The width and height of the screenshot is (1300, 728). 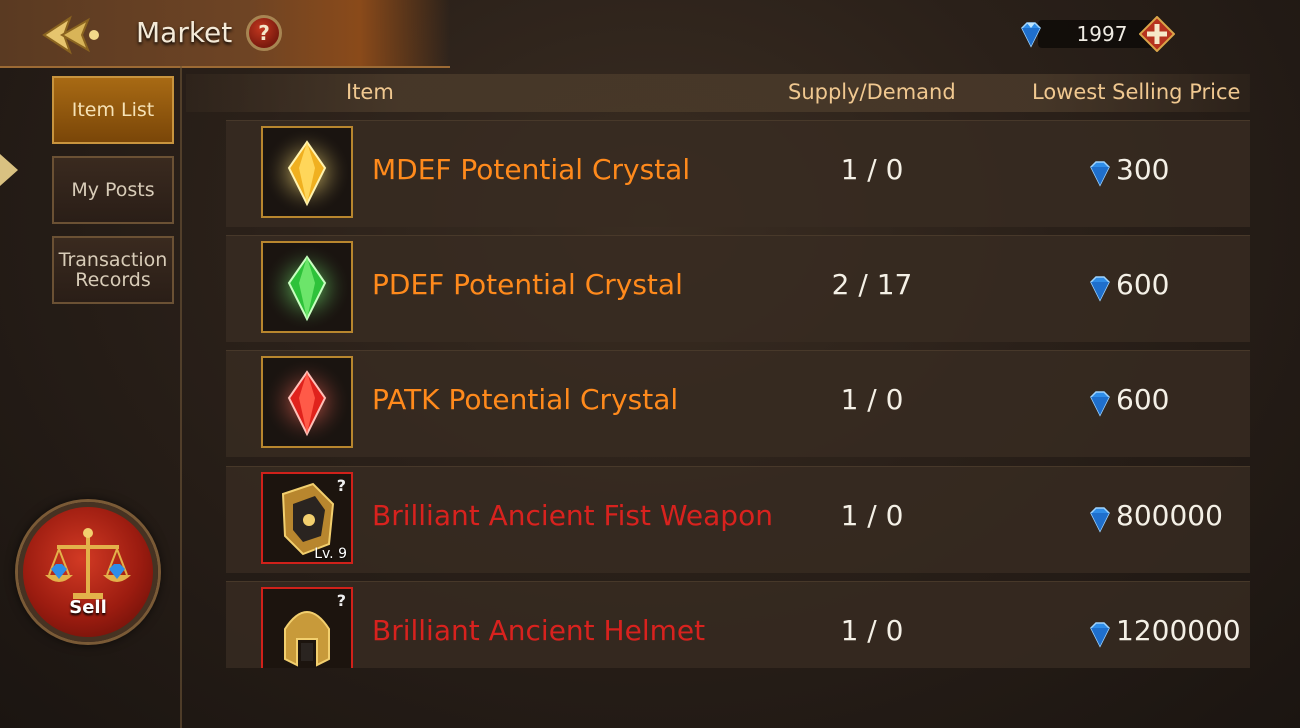 I want to click on add-diamonds-button, so click(x=1157, y=34).